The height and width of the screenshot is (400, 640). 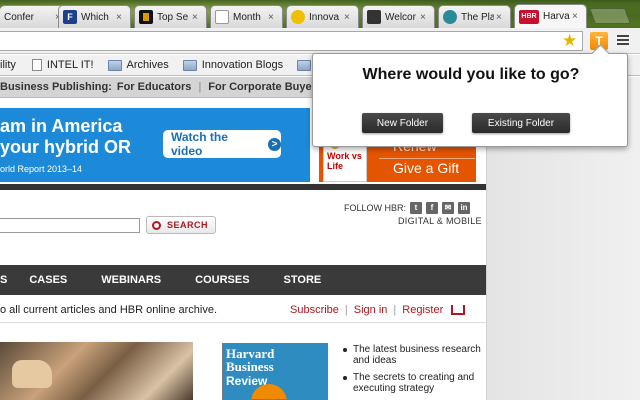 I want to click on subscribe-link: Subscribe, so click(x=314, y=310).